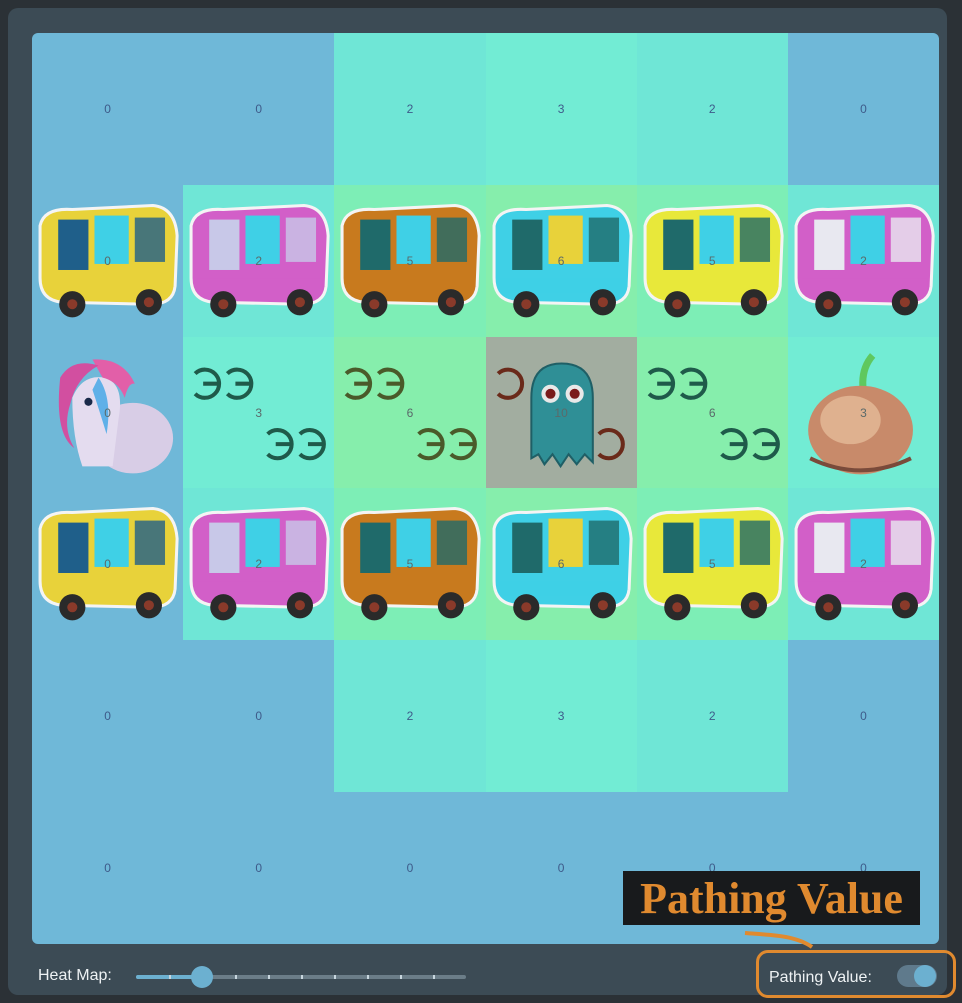 The width and height of the screenshot is (962, 1003). Describe the element at coordinates (771, 898) in the screenshot. I see `pathing-value-callout: Pathing Value` at that location.